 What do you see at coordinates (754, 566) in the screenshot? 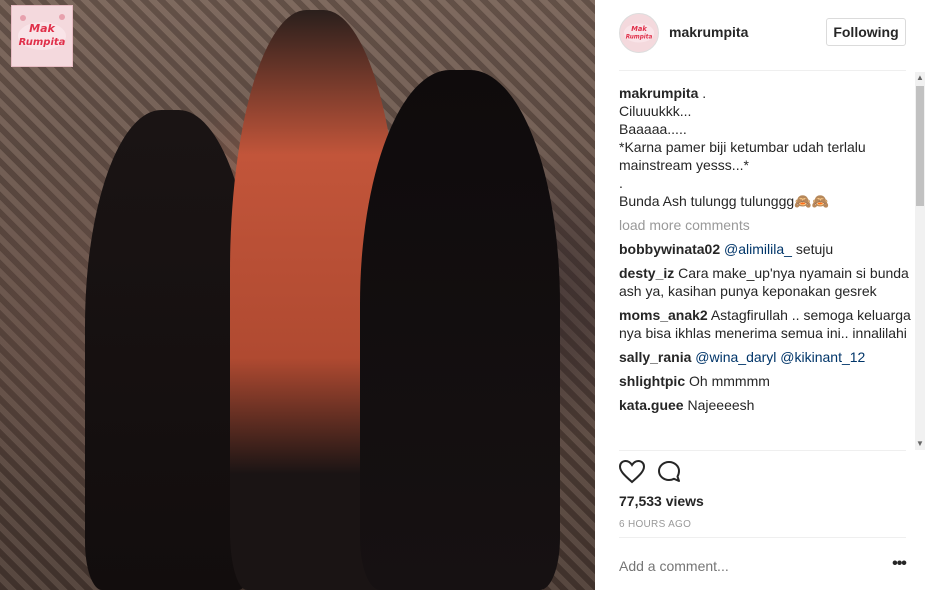
I see `add-comment-input` at bounding box center [754, 566].